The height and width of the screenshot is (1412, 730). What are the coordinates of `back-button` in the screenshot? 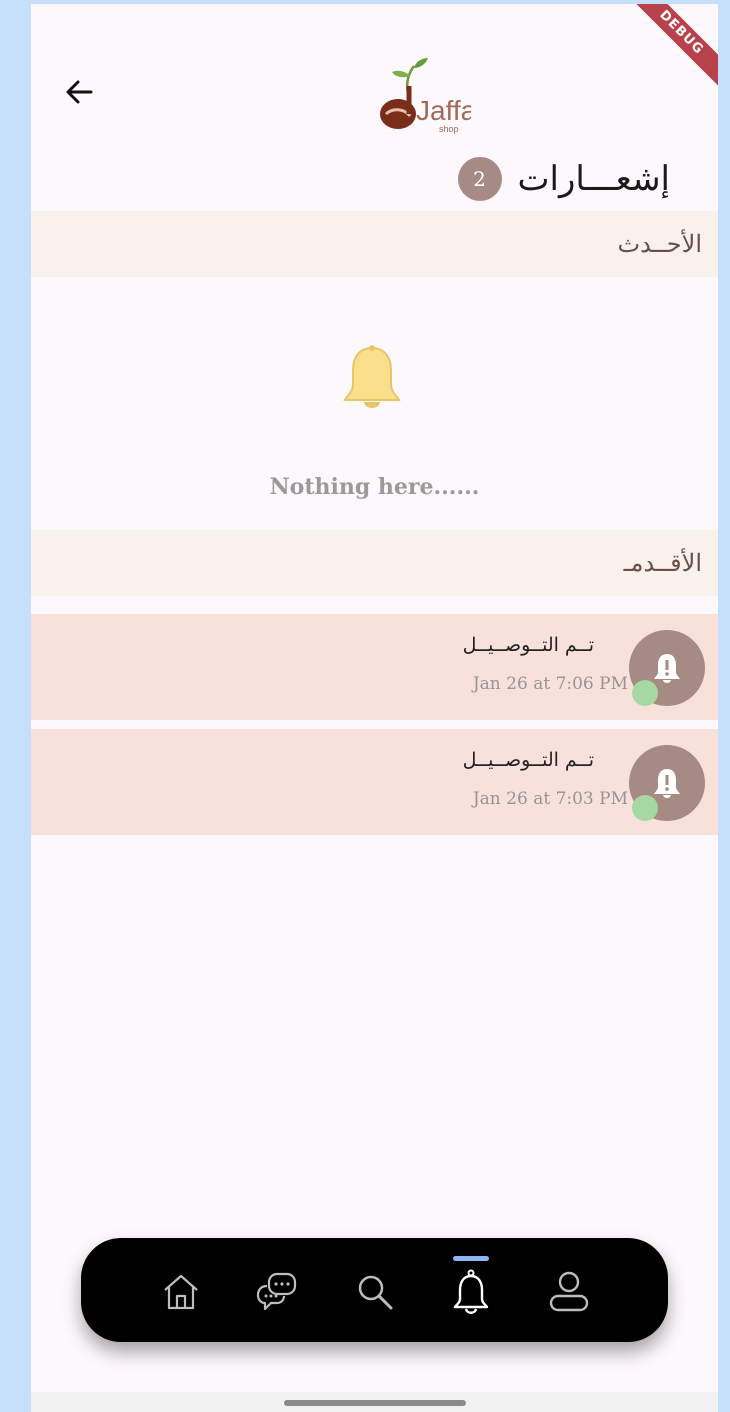 It's located at (79, 92).